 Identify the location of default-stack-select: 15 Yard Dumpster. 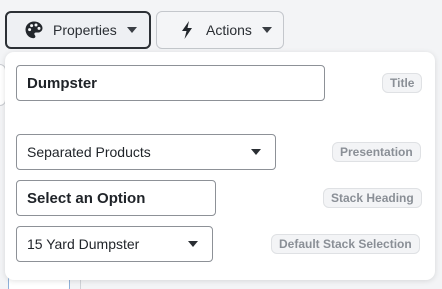
(114, 244).